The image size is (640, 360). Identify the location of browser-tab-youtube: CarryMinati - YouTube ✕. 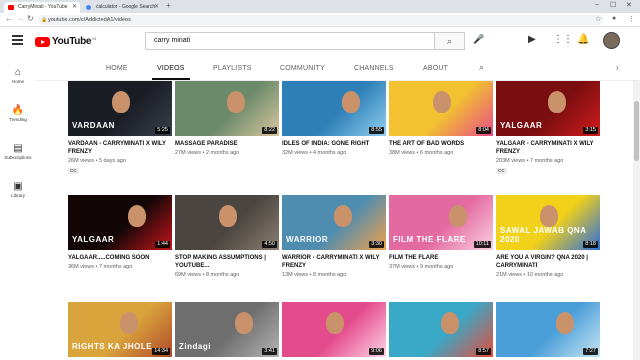
(42, 7).